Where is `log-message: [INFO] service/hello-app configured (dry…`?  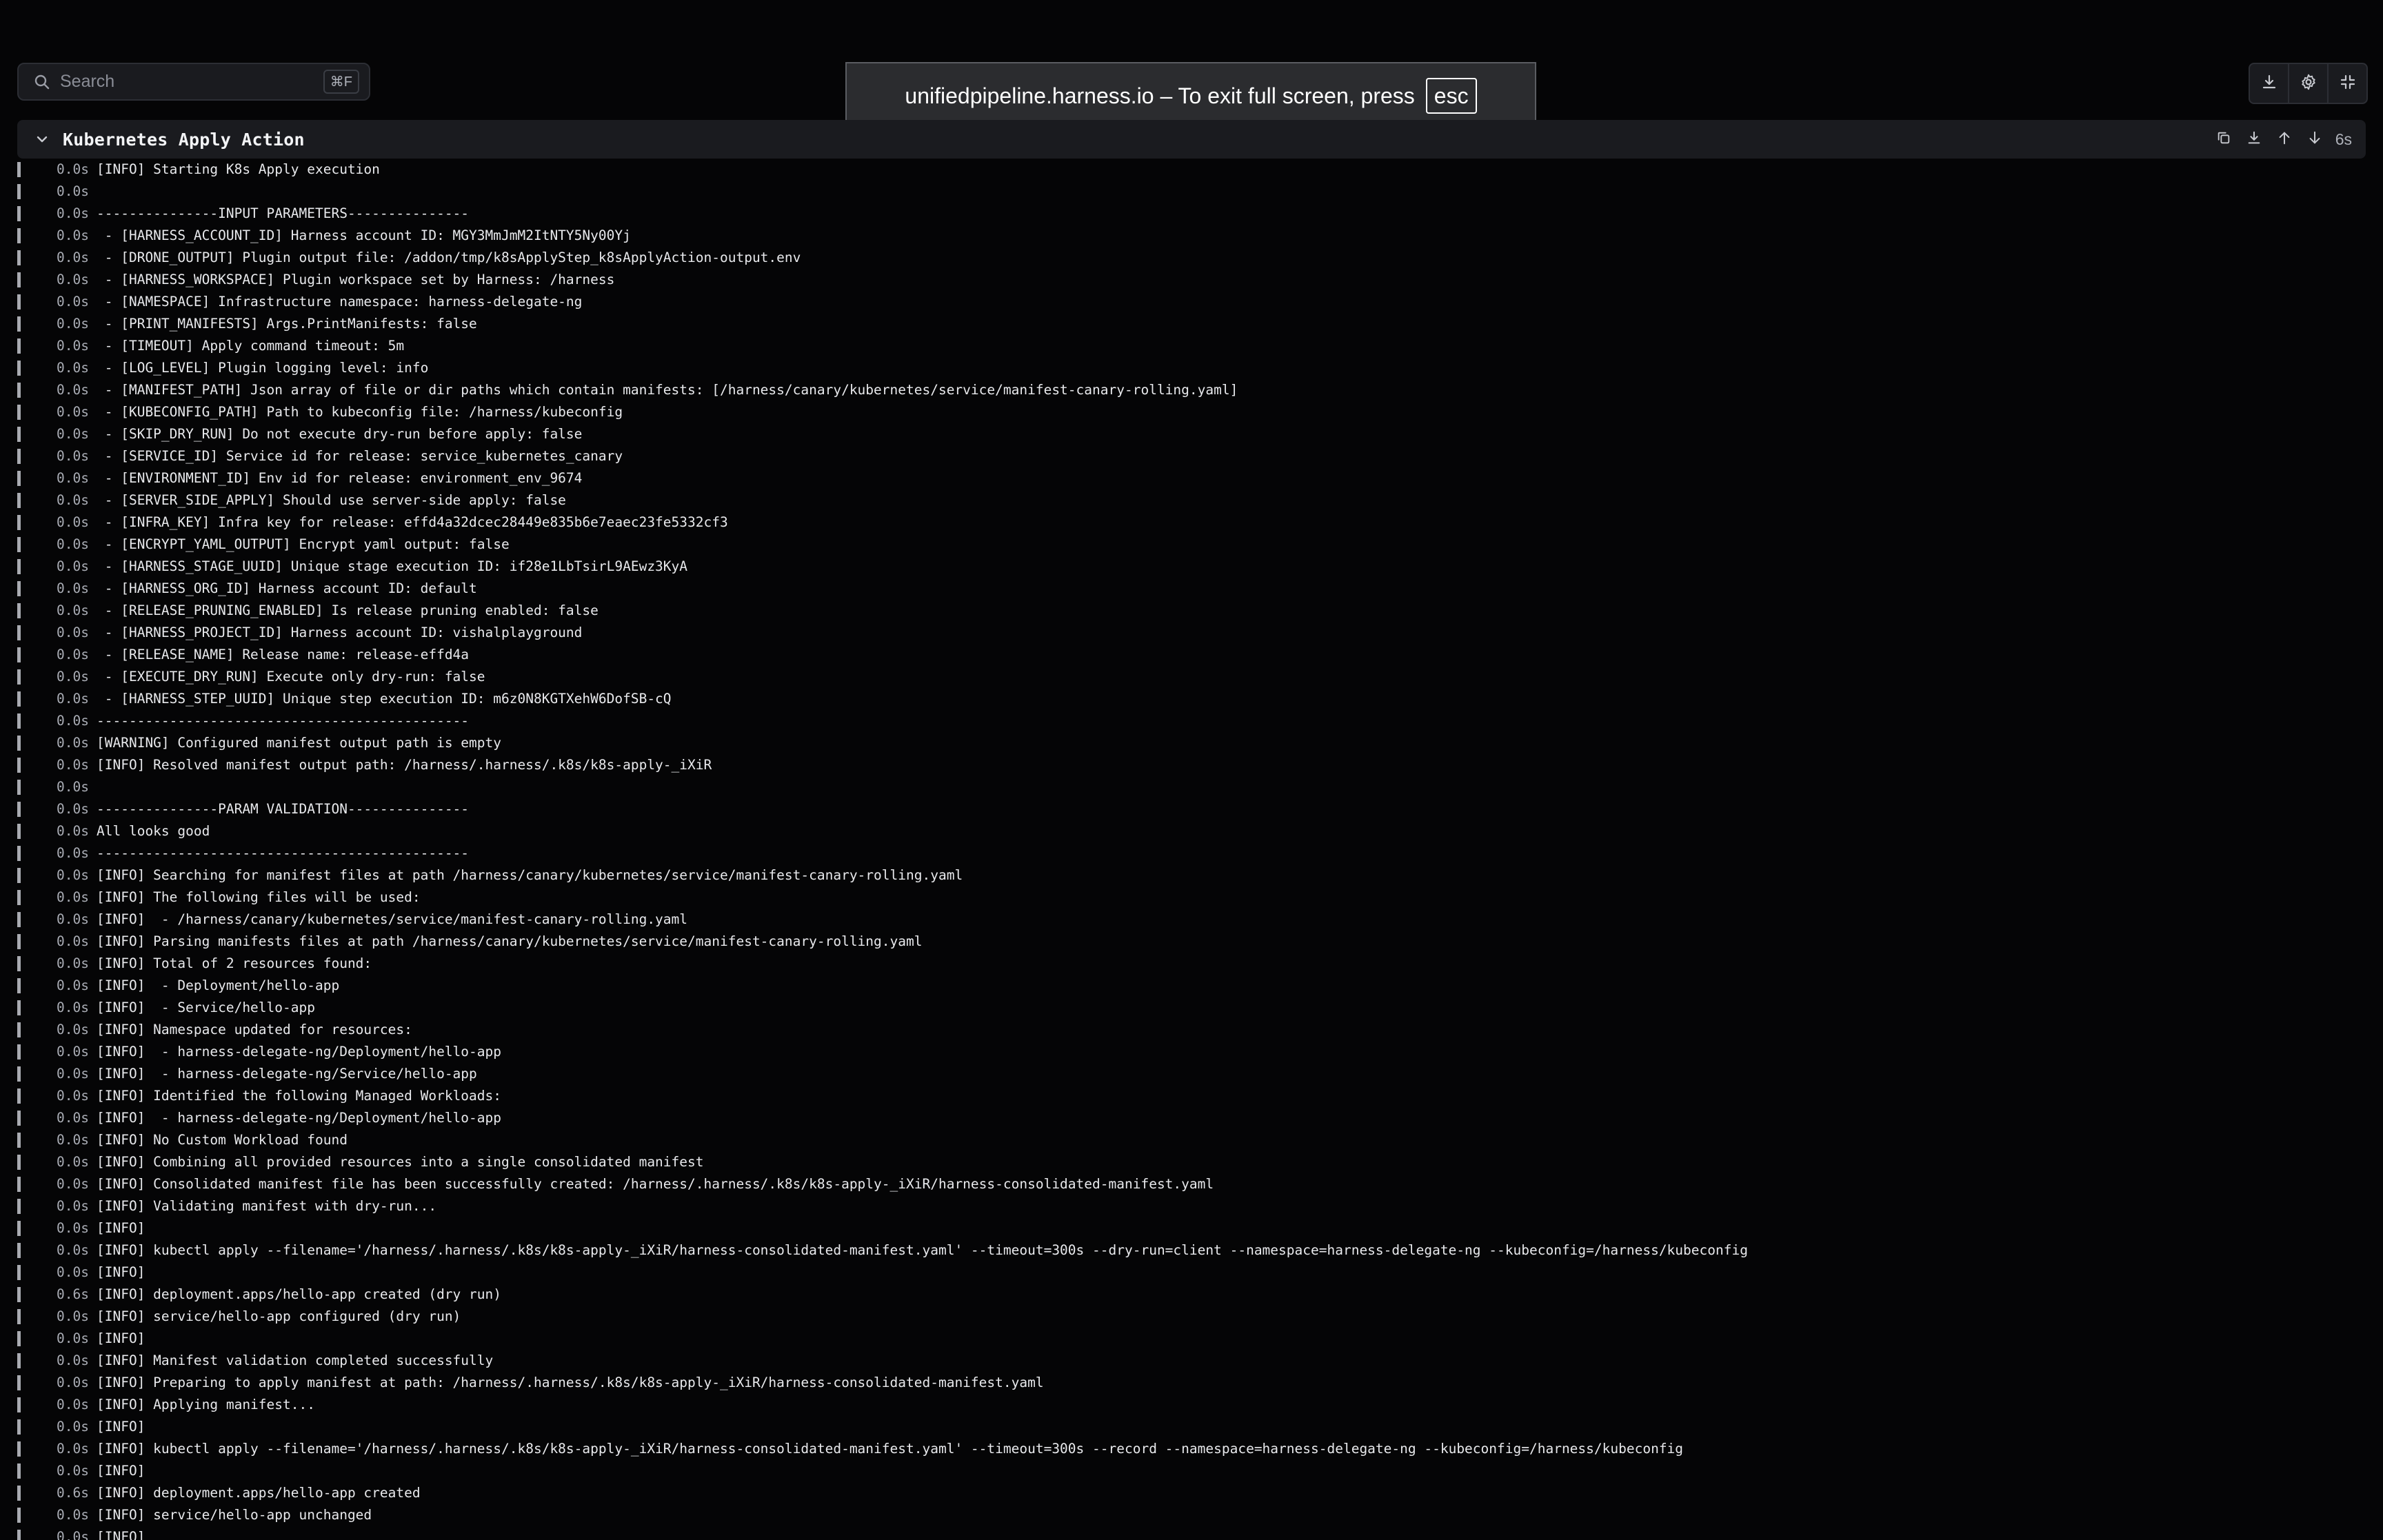
log-message: [INFO] service/hello-app configured (dry… is located at coordinates (279, 1316).